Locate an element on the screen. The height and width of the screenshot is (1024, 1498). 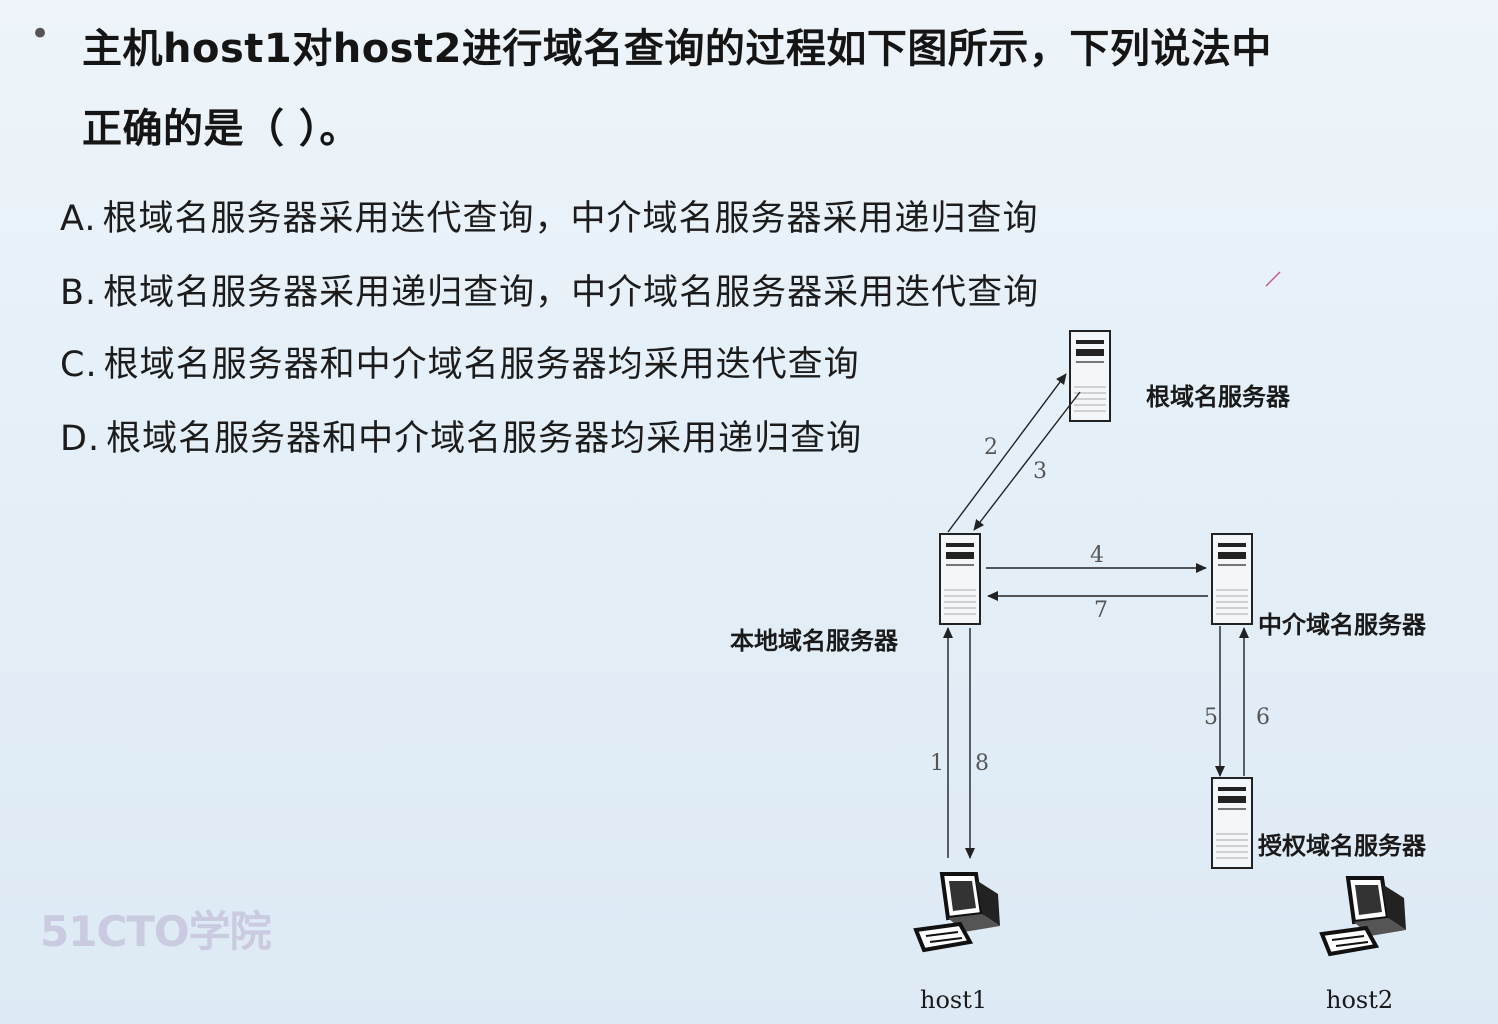
authoritative-server-icon is located at coordinates (1232, 823).